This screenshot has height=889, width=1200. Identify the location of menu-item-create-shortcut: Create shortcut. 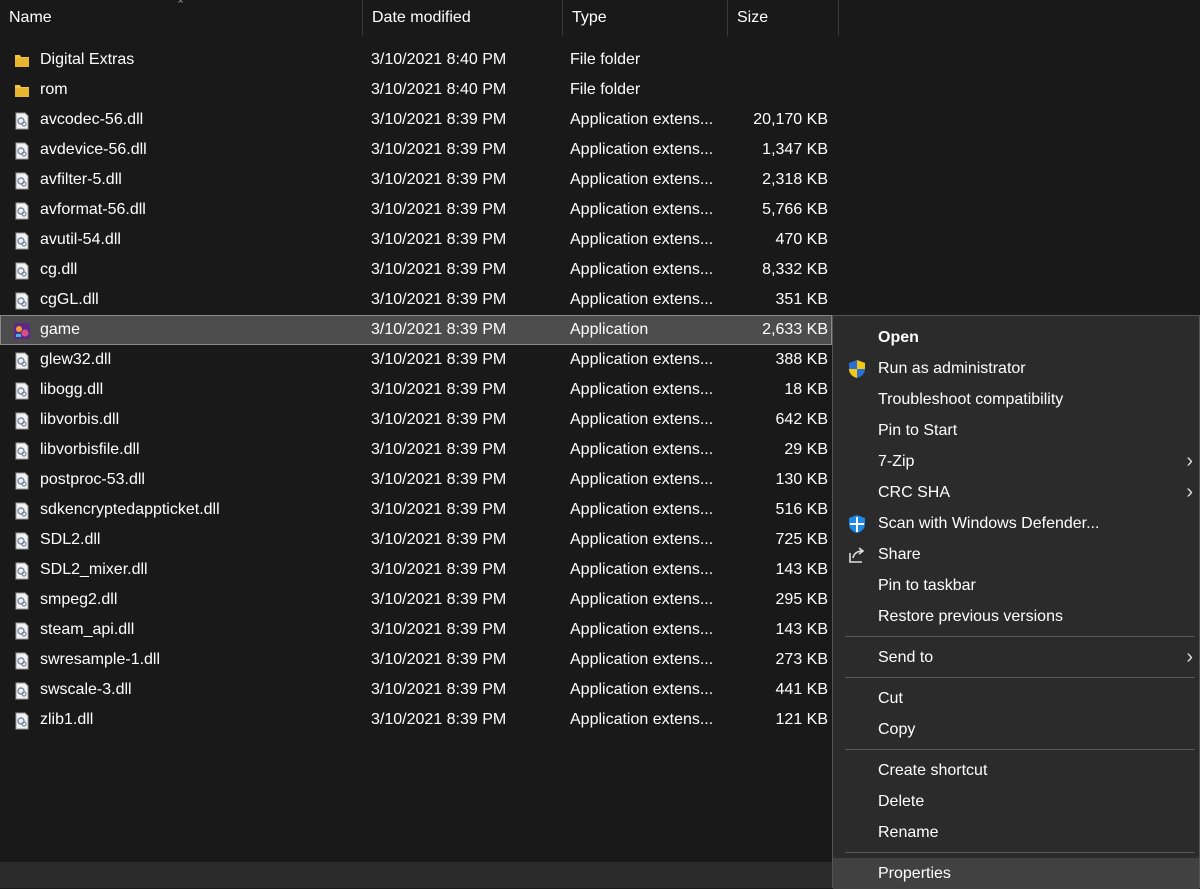
(1016, 770).